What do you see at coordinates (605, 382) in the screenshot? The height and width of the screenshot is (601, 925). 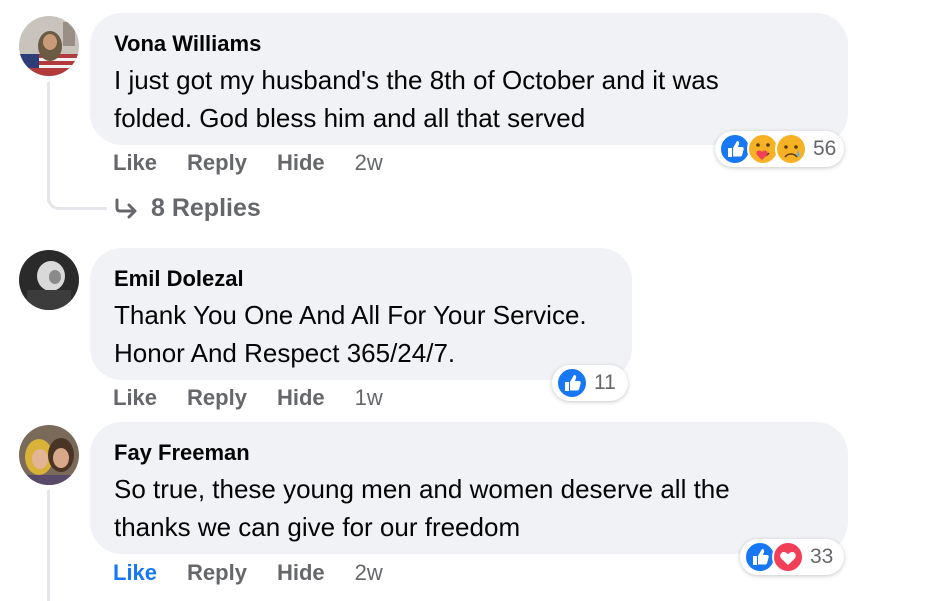 I see `reaction-count: 11` at bounding box center [605, 382].